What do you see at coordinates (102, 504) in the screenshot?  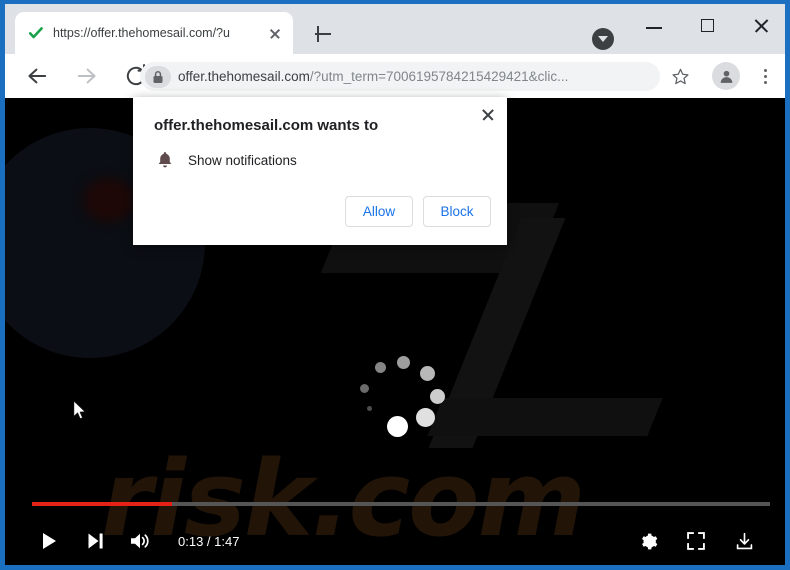 I see `progress-bar-played` at bounding box center [102, 504].